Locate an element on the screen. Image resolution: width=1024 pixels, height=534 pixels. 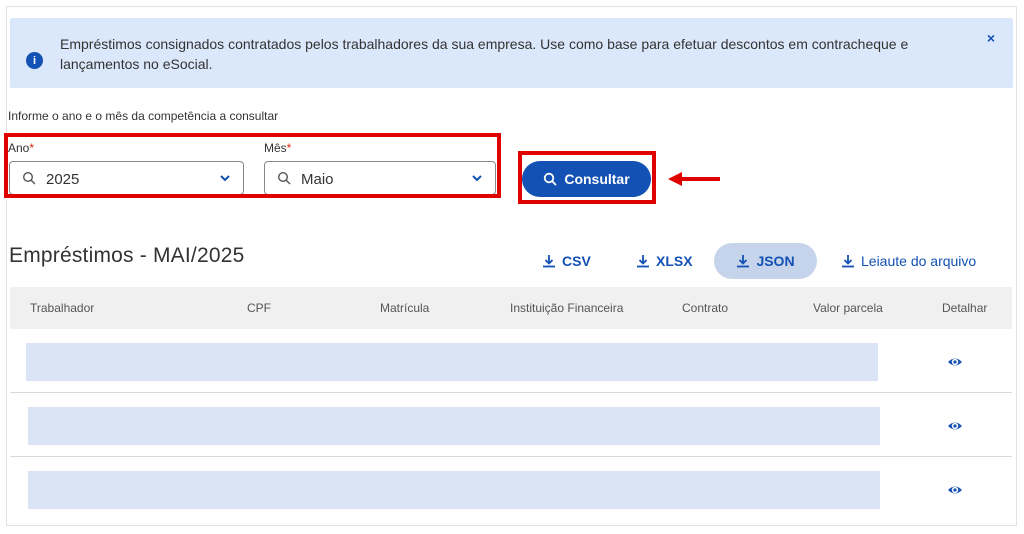
column-header-matricula: Matrícula is located at coordinates (404, 308).